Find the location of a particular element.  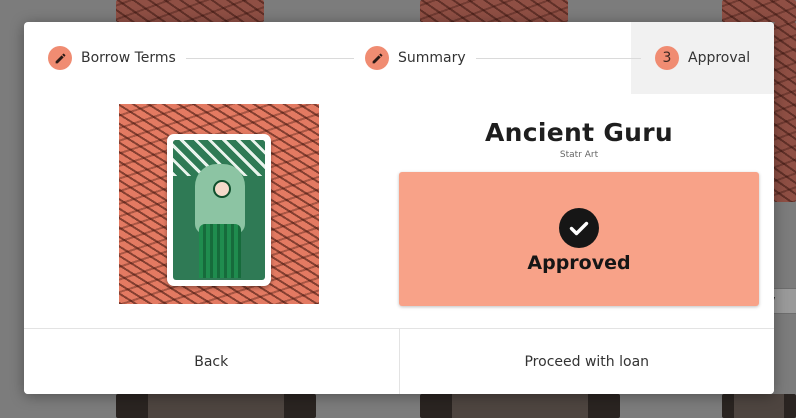

asset-collection: Statr Art is located at coordinates (579, 155).